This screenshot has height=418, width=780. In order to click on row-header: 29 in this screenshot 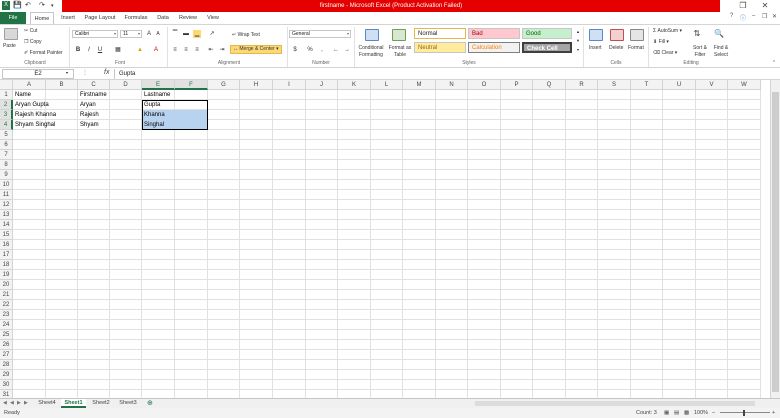, I will do `click(6, 375)`.